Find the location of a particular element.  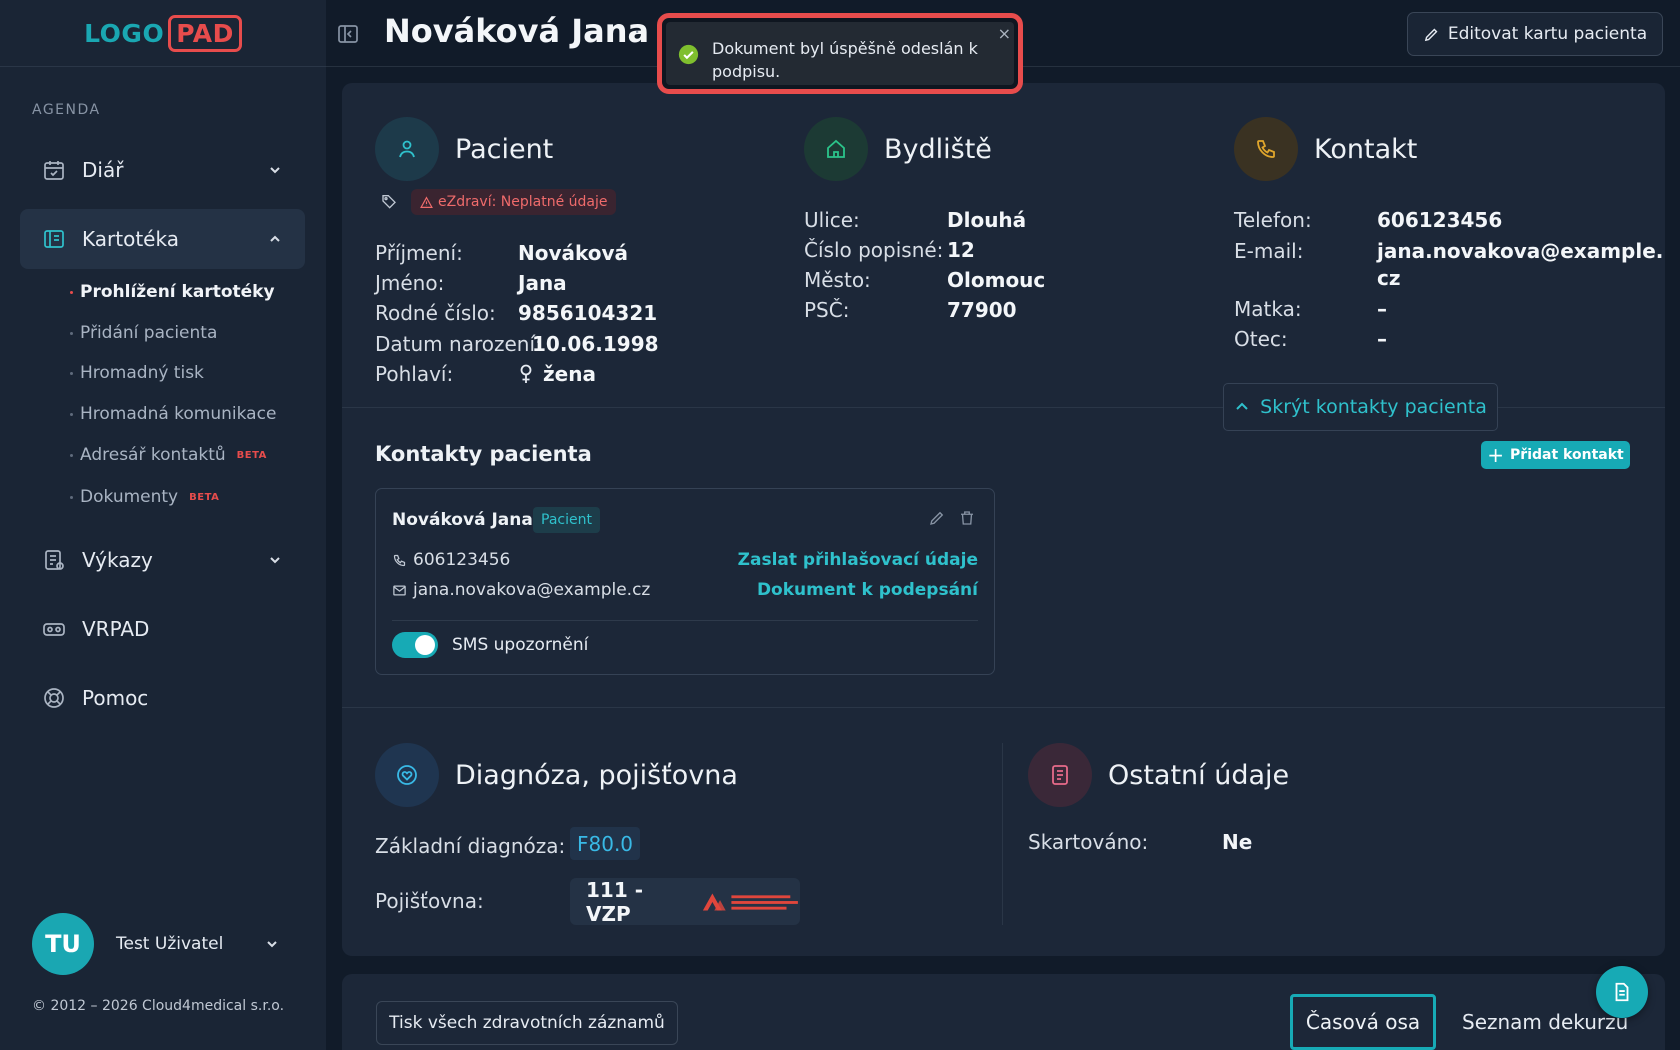

sidebar-subitem-adresar: Adresář kontaktů BETA is located at coordinates (168, 455).